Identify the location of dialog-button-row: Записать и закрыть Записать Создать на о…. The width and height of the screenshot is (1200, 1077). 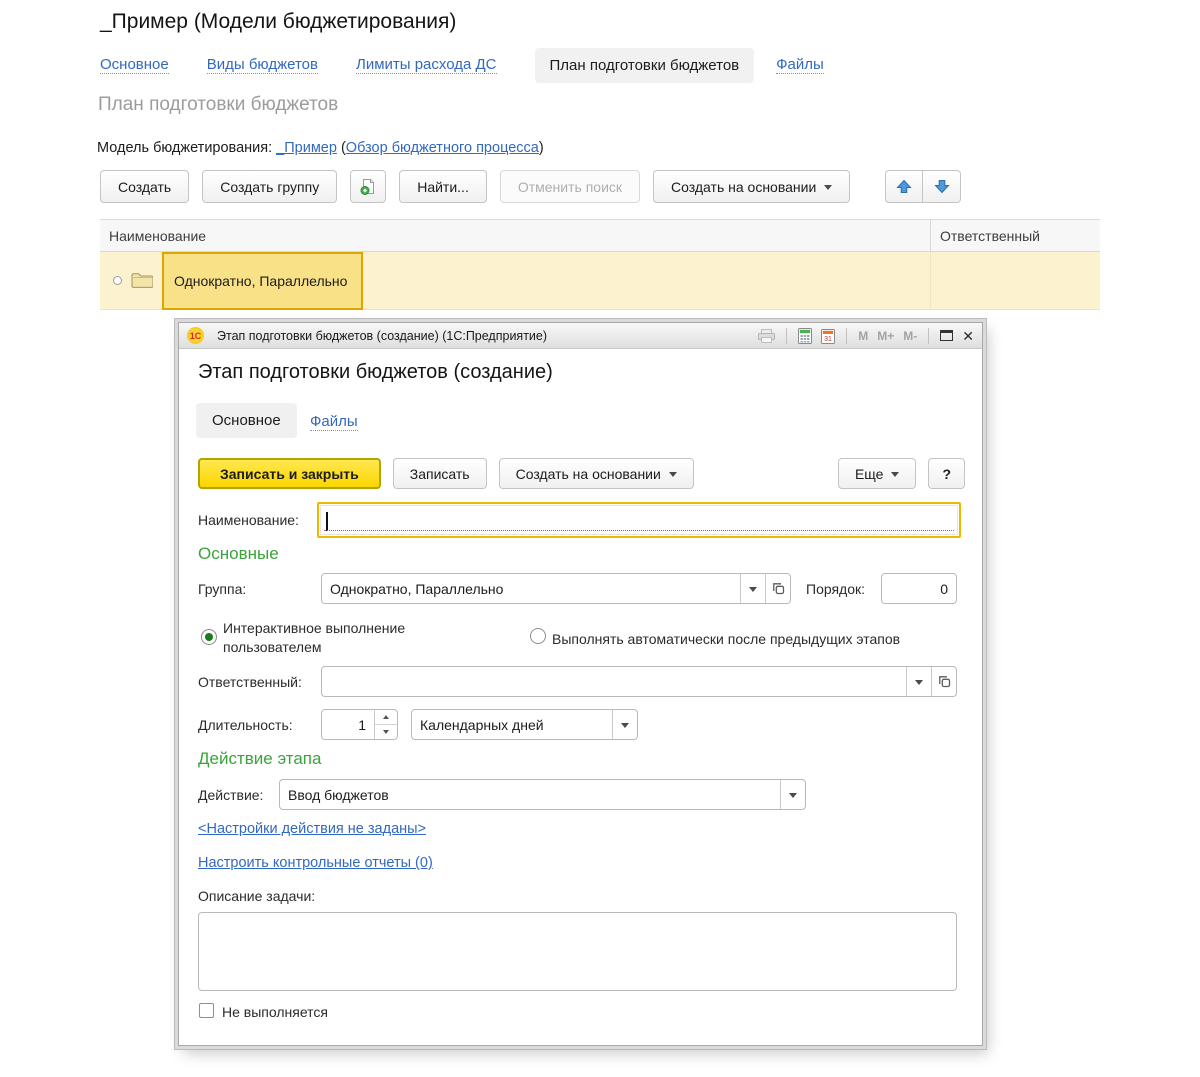
(581, 473).